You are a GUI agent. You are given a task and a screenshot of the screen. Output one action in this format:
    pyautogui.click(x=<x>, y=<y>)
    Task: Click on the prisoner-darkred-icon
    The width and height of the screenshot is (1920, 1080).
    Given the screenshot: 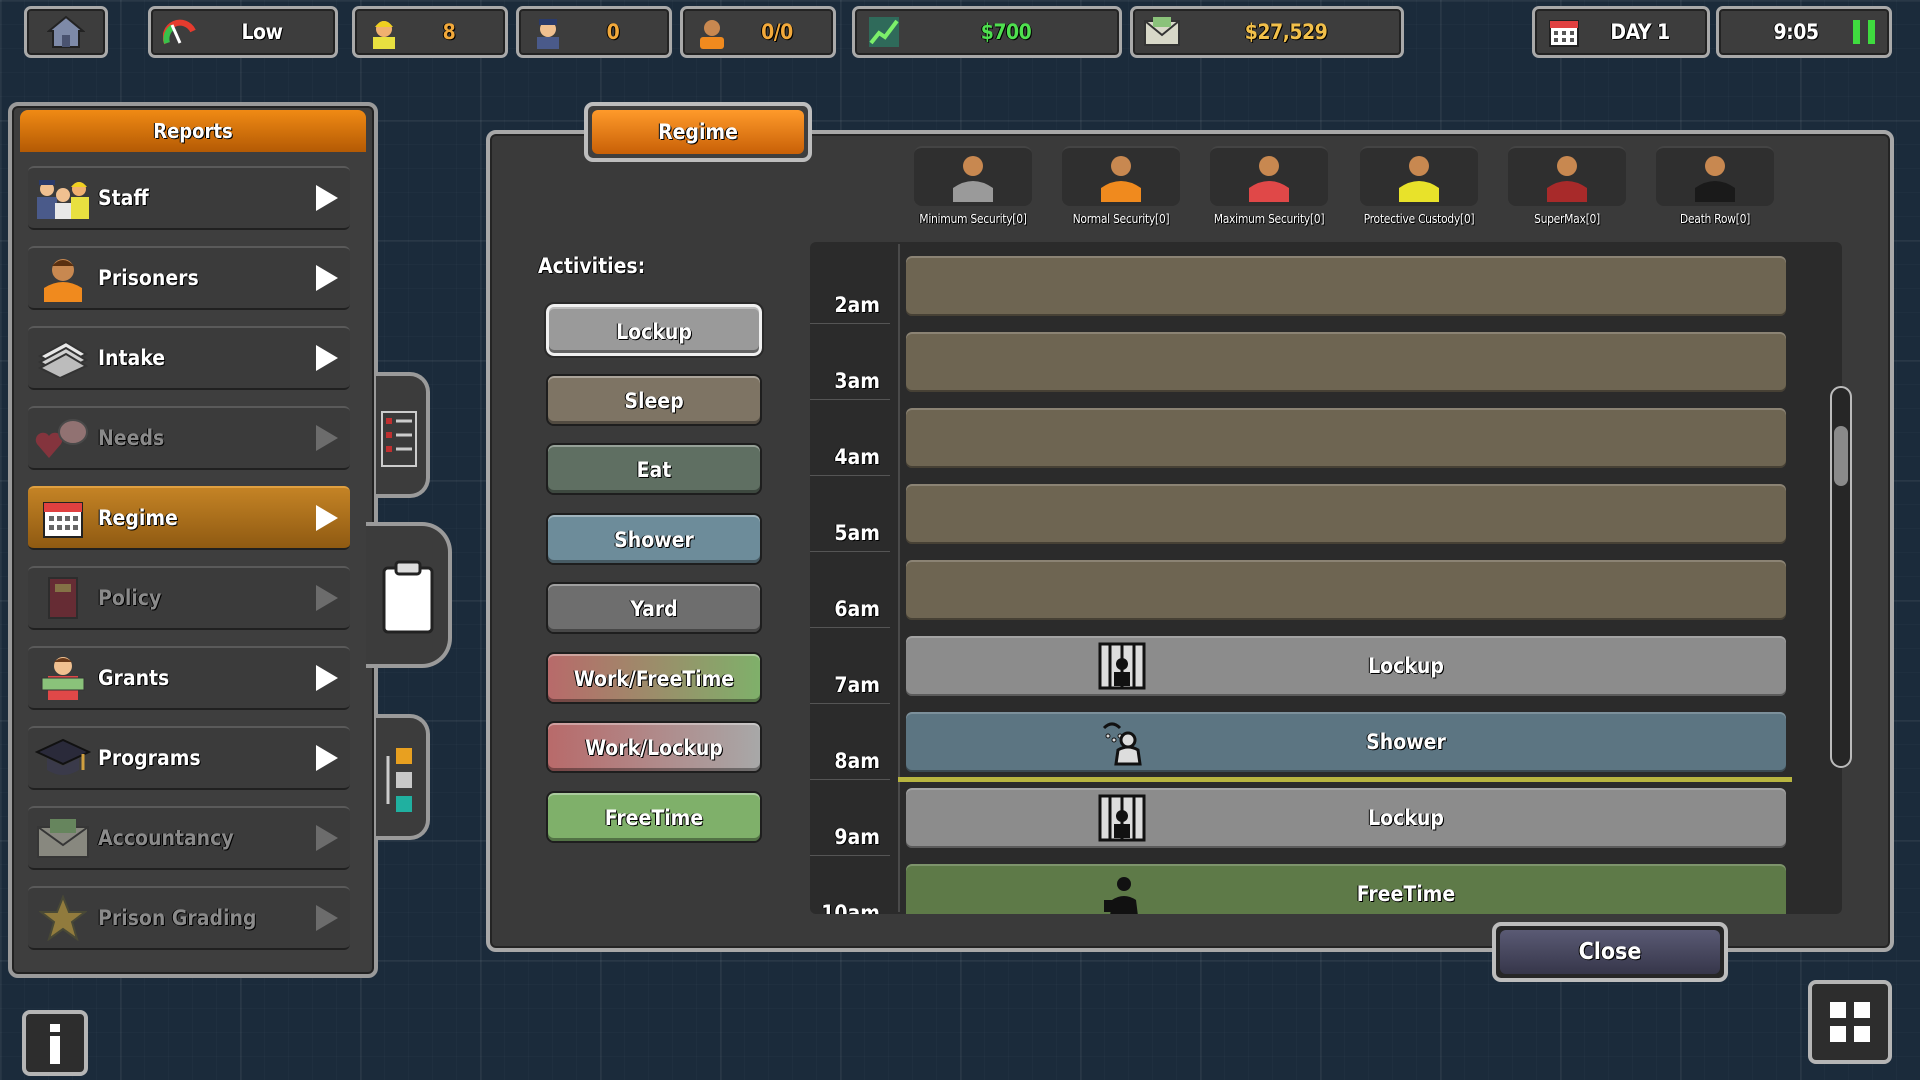 What is the action you would take?
    pyautogui.click(x=1567, y=176)
    